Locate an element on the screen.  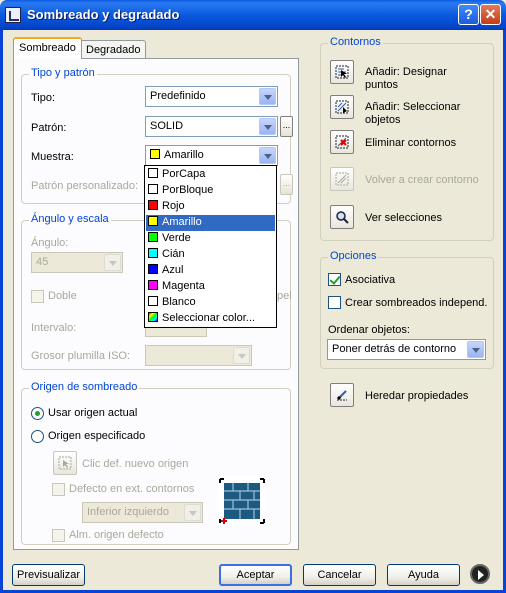
muestra-swatch is located at coordinates (155, 154).